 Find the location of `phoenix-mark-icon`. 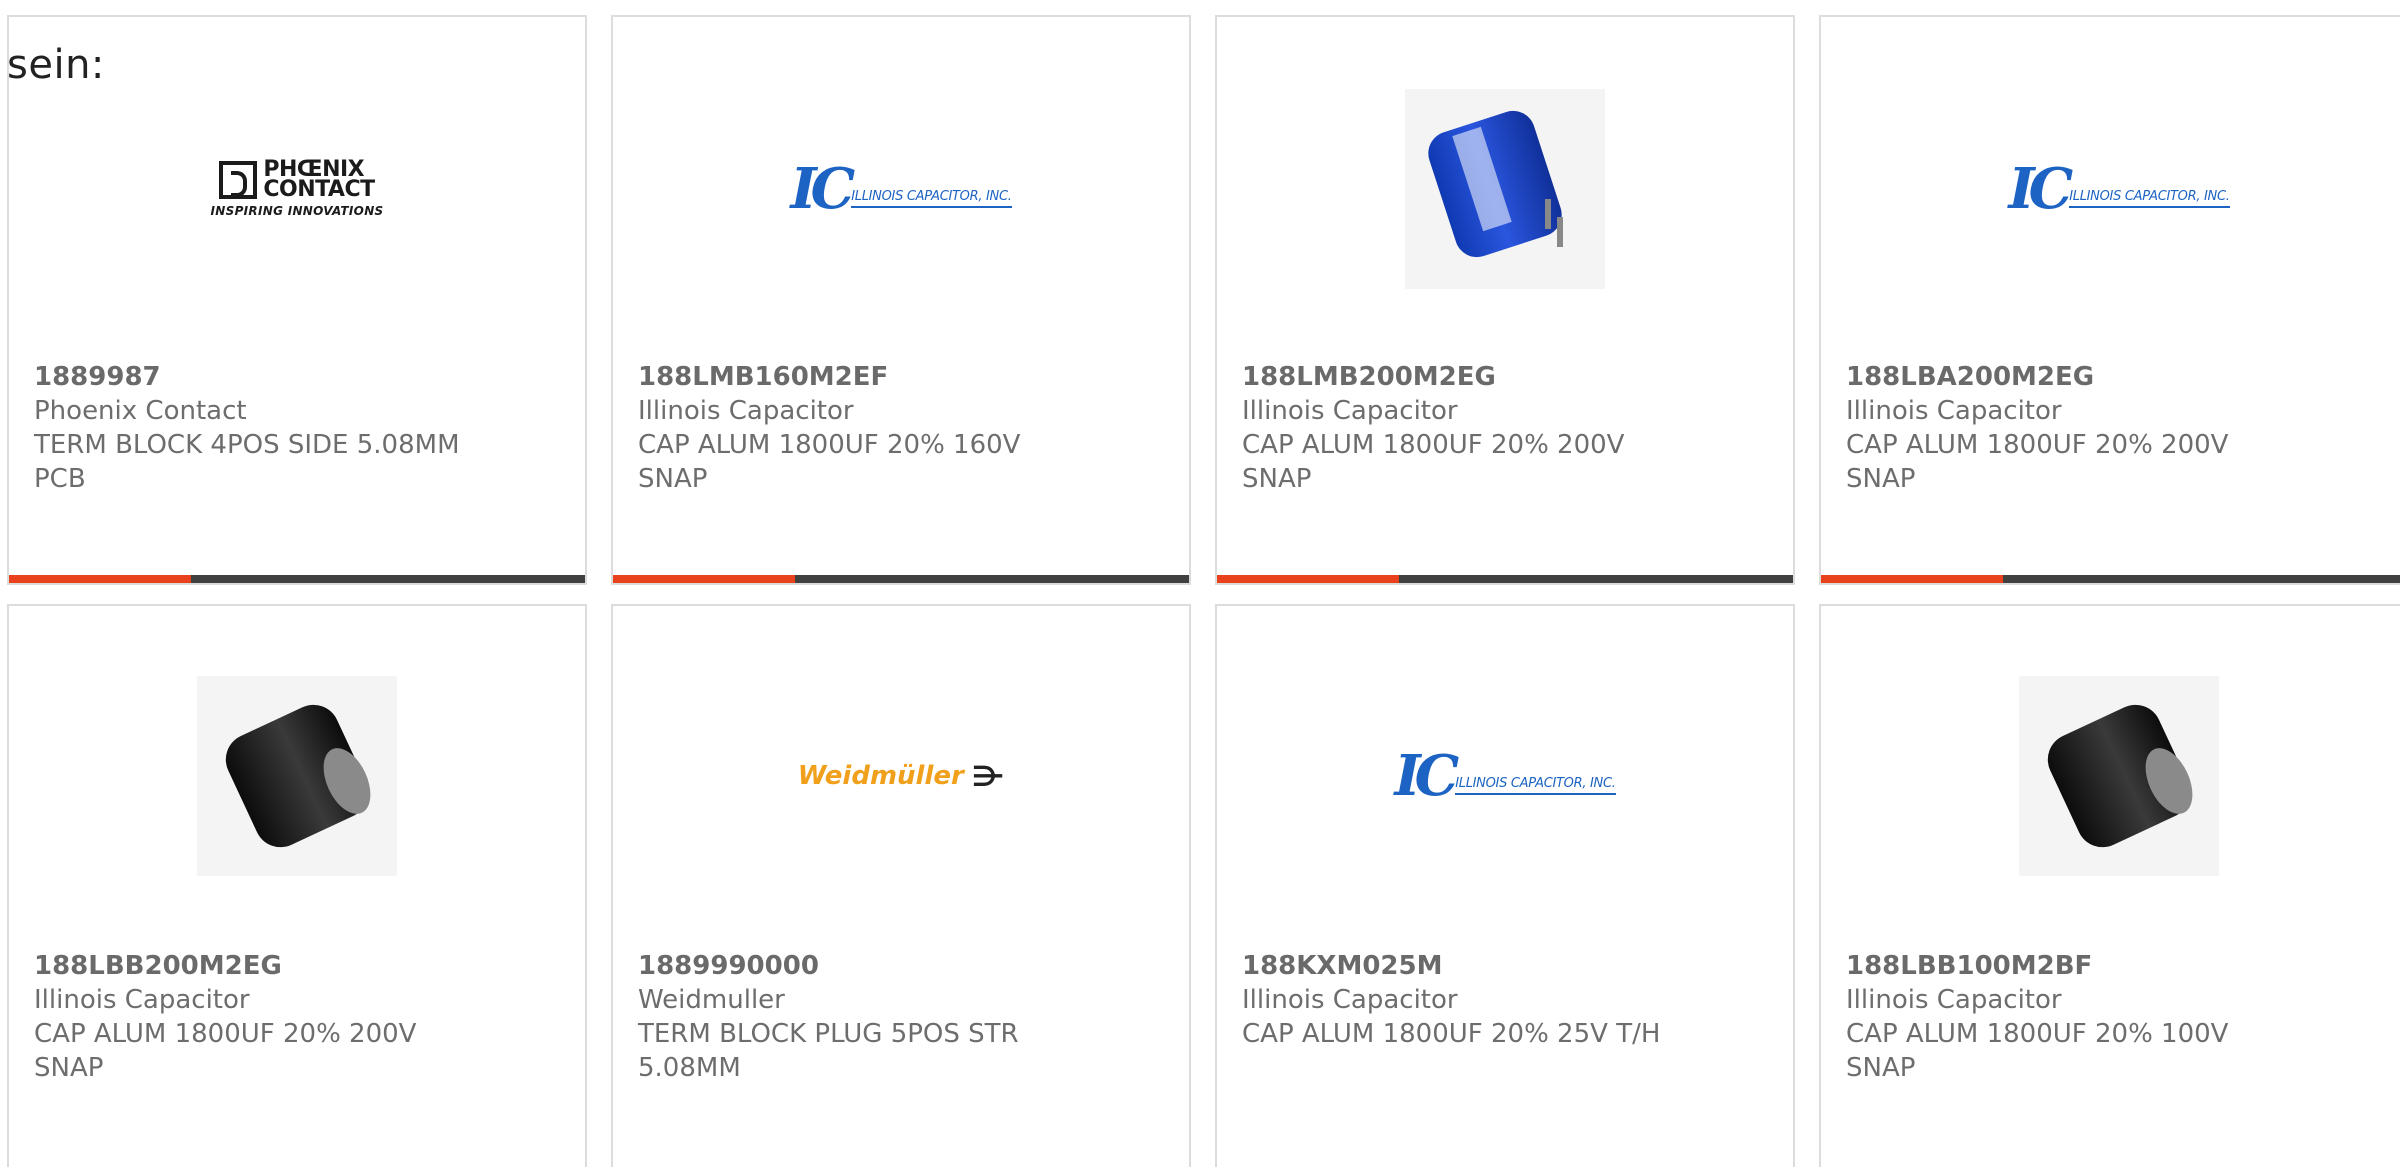

phoenix-mark-icon is located at coordinates (238, 180).